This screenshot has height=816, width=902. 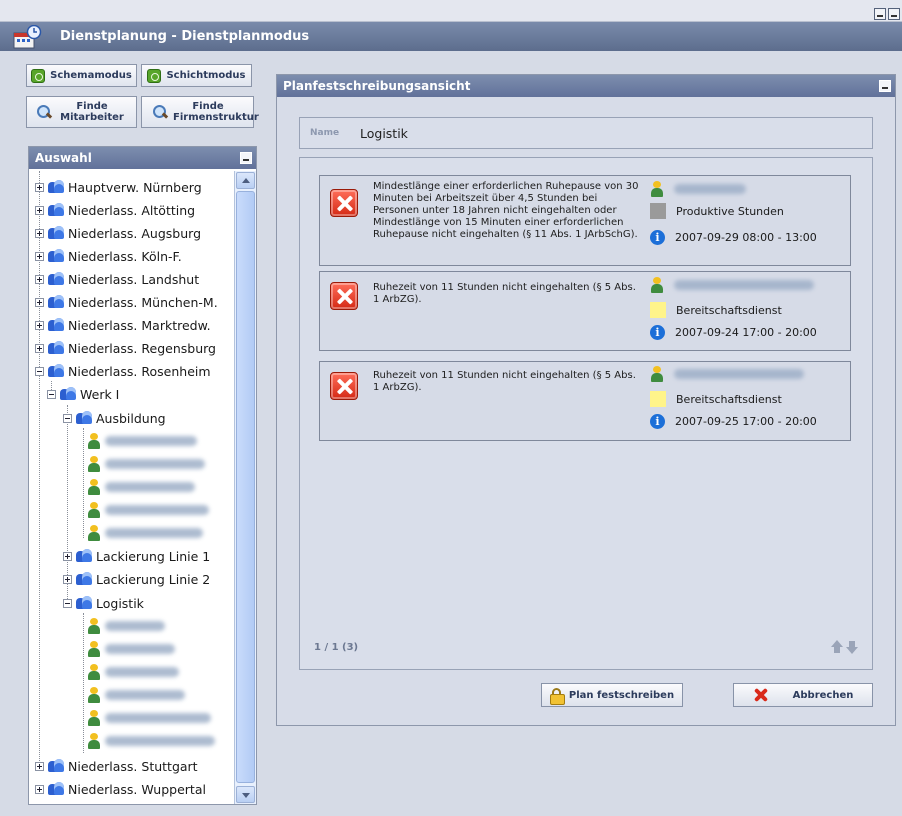 I want to click on tree-item-label: Niederlass. München-M., so click(x=143, y=302).